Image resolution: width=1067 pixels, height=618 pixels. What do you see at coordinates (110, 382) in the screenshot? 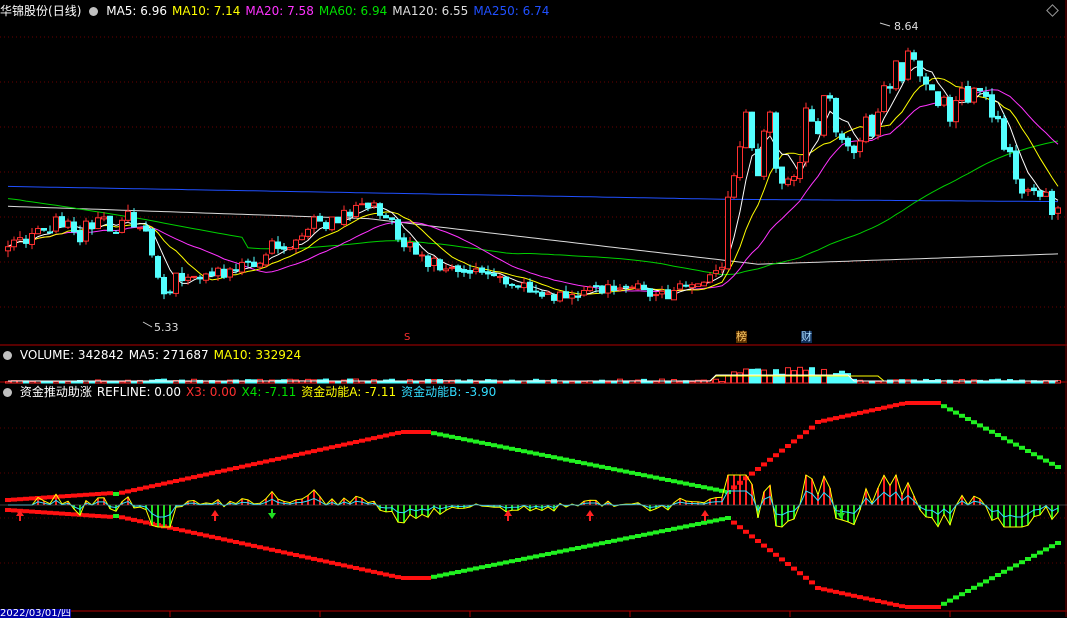
I see `volume-bar-down` at bounding box center [110, 382].